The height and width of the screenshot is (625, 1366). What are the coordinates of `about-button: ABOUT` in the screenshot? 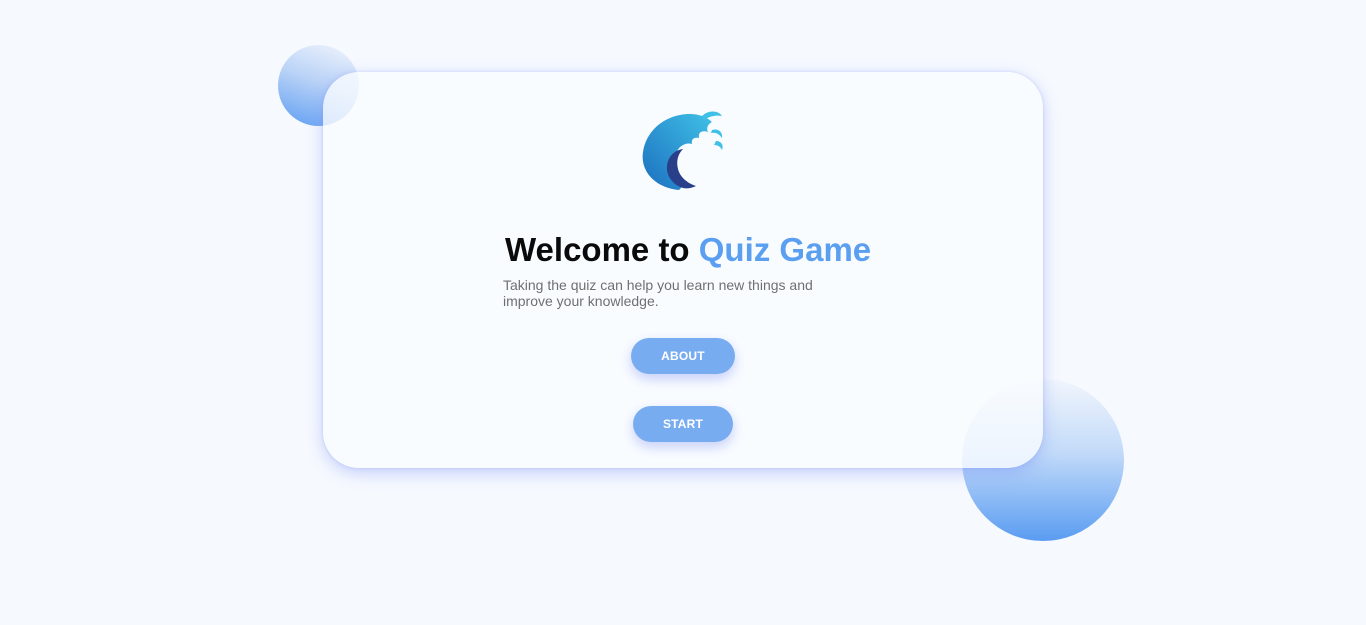 It's located at (683, 356).